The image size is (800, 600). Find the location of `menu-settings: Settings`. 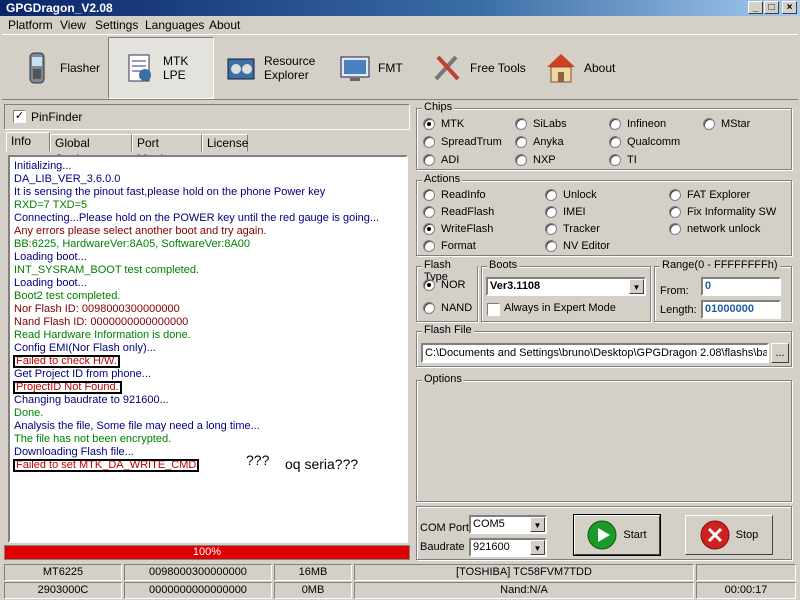

menu-settings: Settings is located at coordinates (116, 25).